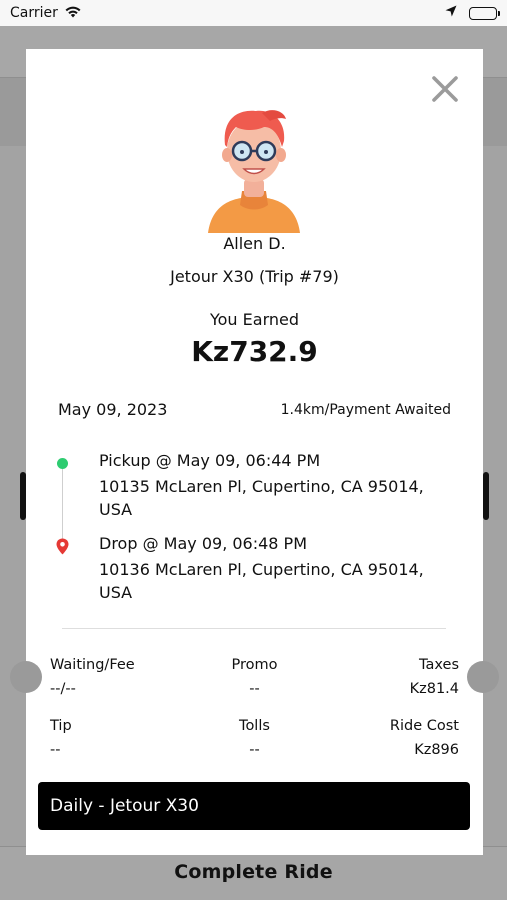  Describe the element at coordinates (254, 628) in the screenshot. I see `divider` at that location.